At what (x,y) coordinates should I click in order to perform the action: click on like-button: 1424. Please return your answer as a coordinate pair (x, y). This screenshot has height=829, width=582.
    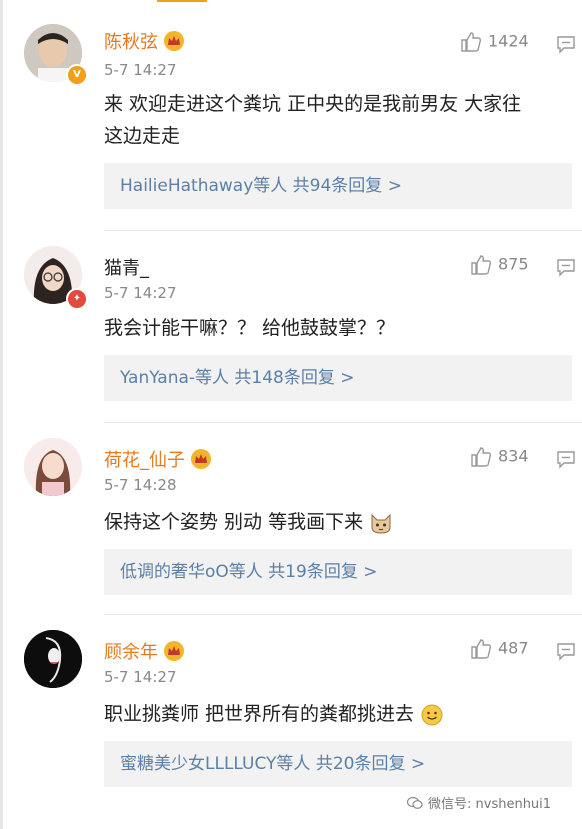
    Looking at the image, I should click on (494, 42).